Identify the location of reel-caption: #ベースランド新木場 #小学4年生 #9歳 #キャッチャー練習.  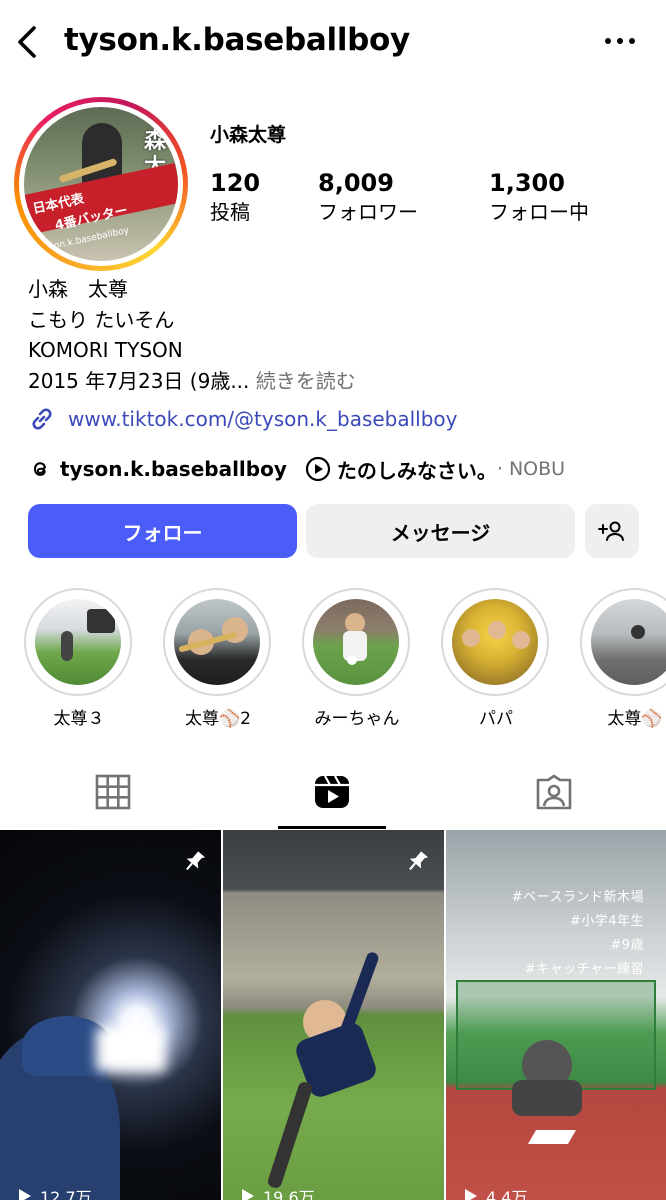
(578, 934).